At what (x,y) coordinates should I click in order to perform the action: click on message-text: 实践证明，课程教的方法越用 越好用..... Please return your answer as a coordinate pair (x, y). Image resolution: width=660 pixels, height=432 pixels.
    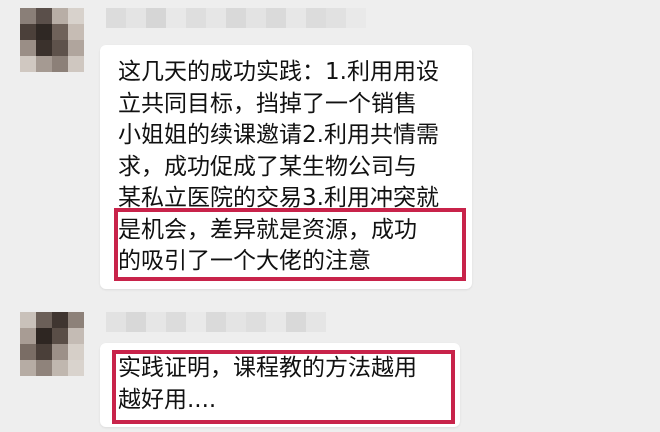
    Looking at the image, I should click on (267, 384).